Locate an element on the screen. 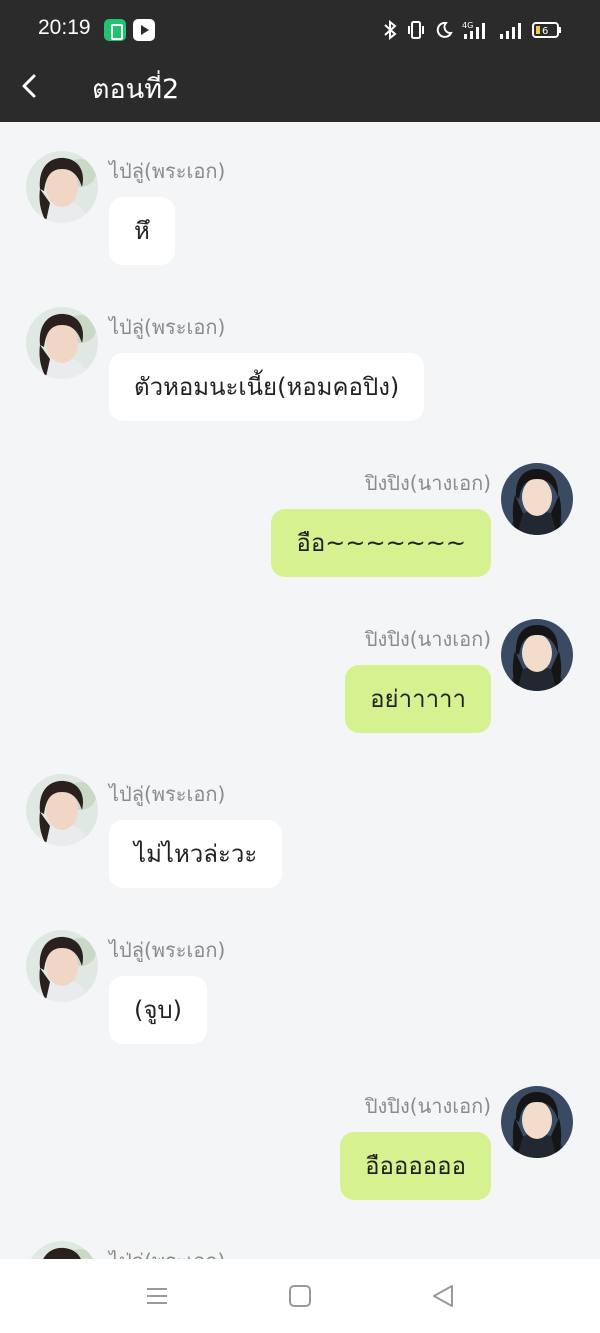 The height and width of the screenshot is (1333, 600). message-bubble: อย่าาาาา is located at coordinates (418, 699).